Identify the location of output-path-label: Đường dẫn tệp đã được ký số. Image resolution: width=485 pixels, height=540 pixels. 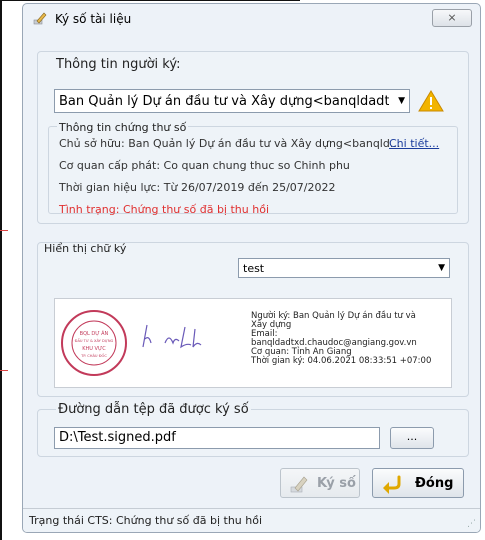
(153, 409).